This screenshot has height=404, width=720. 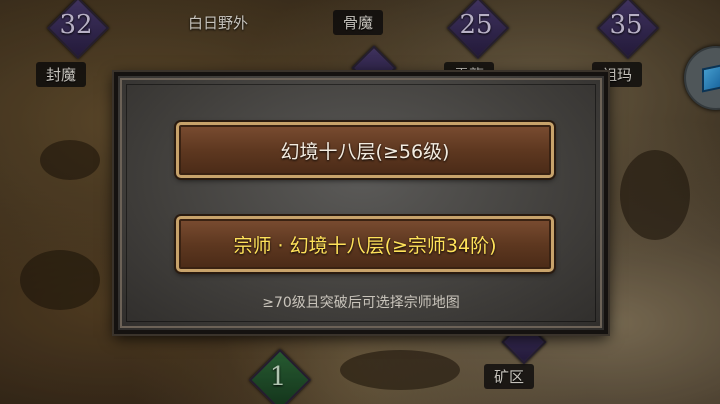 I want to click on normal-dungeon-button: 幻境十八层(≥56级), so click(x=365, y=150).